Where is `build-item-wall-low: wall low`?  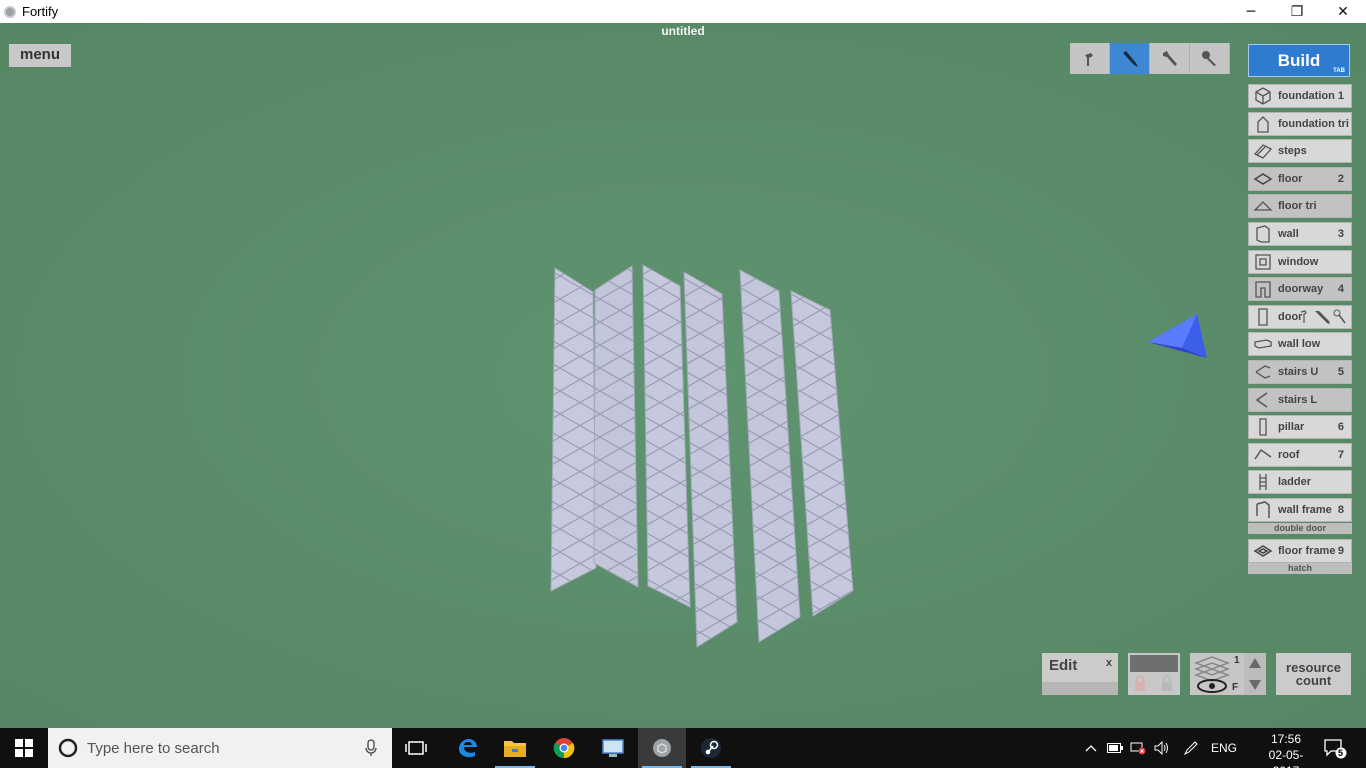 build-item-wall-low: wall low is located at coordinates (1300, 344).